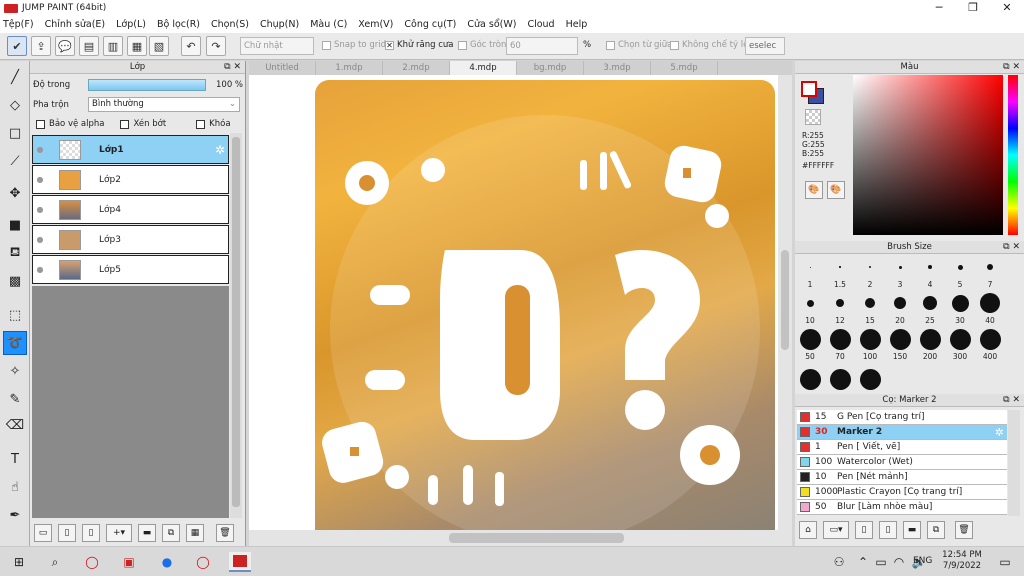 This screenshot has height=576, width=1024. Describe the element at coordinates (902, 447) in the screenshot. I see `brush-list-item: 1 Pen [ Viết, vẽ]` at that location.